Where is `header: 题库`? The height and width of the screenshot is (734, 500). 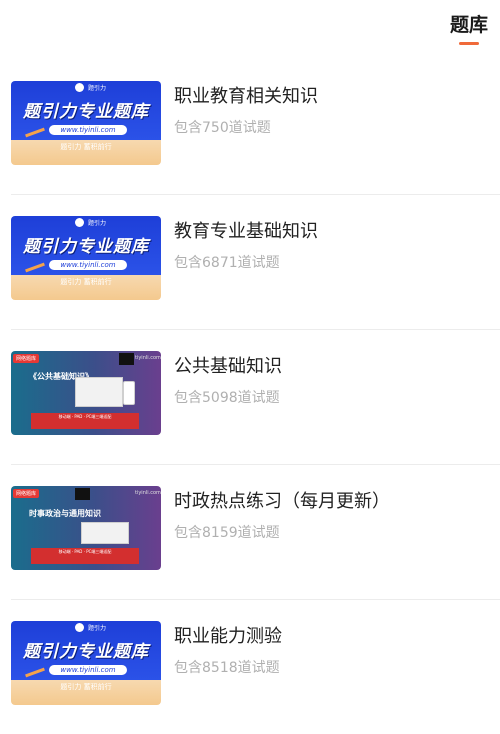
header: 题库 is located at coordinates (250, 30).